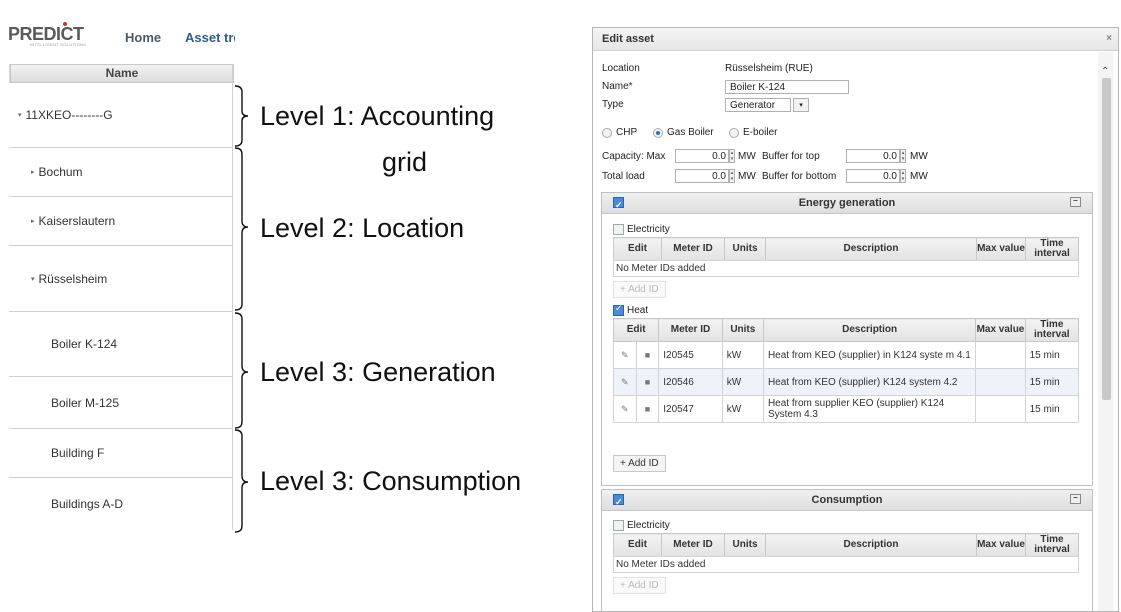  I want to click on cell-max-value, so click(1000, 355).